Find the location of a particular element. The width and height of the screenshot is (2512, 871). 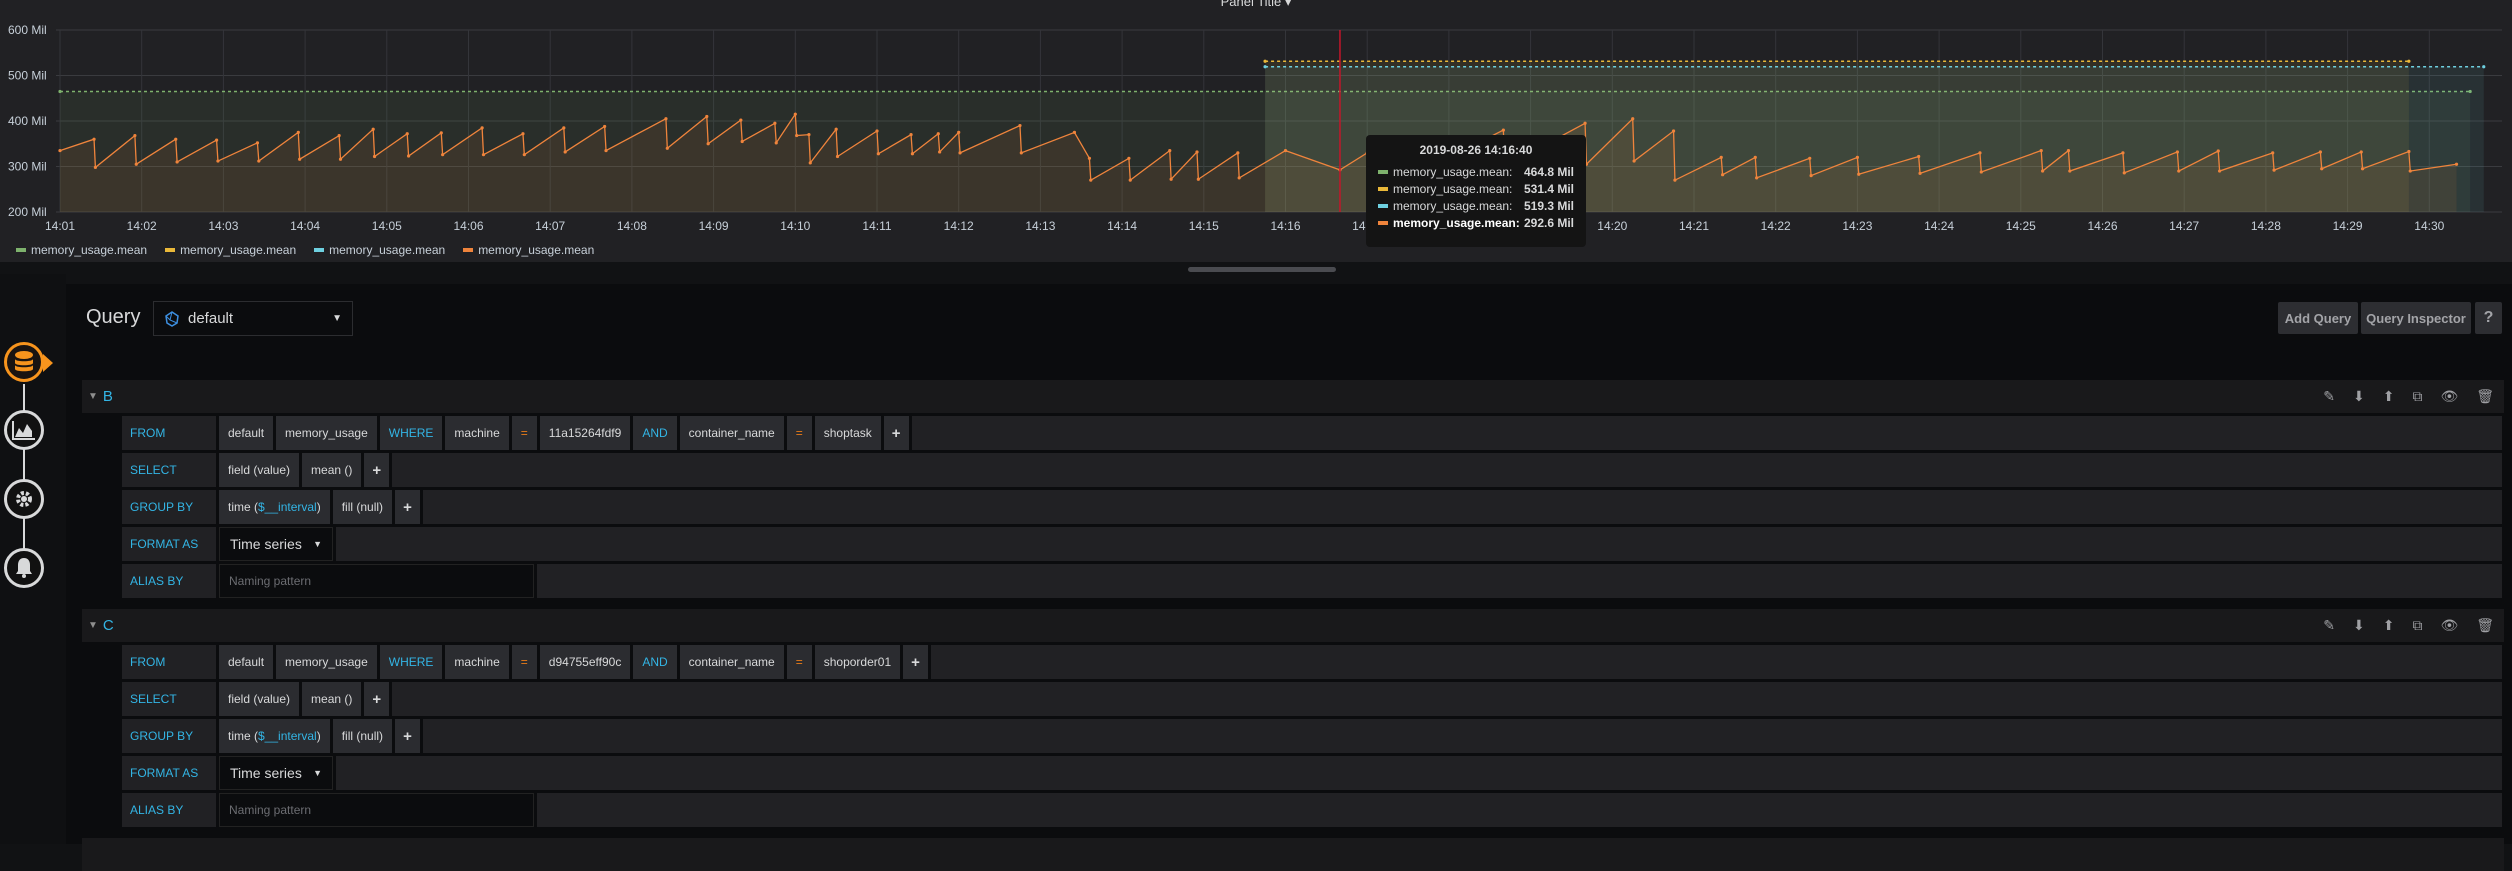

sidebar-visualization is located at coordinates (24, 430).